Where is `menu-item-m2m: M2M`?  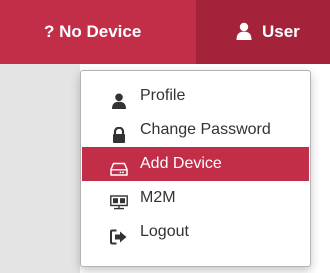 menu-item-m2m: M2M is located at coordinates (195, 198).